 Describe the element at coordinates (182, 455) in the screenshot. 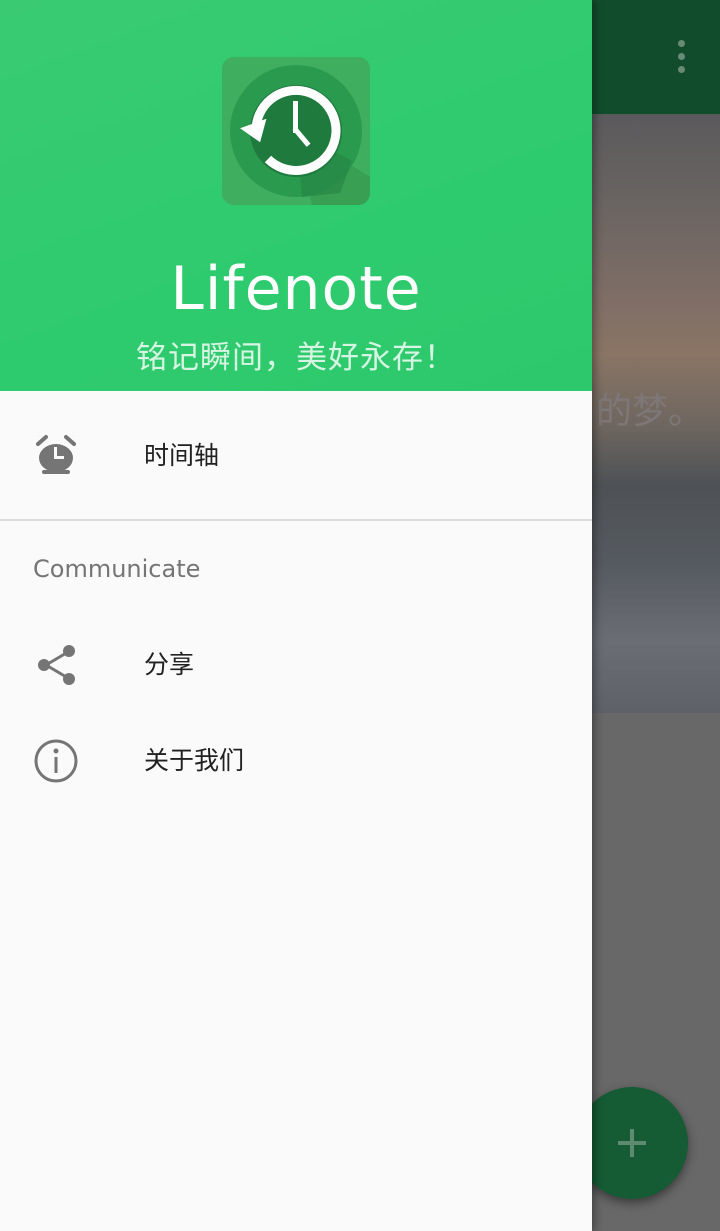

I see `nav-item-label: 时间轴` at that location.